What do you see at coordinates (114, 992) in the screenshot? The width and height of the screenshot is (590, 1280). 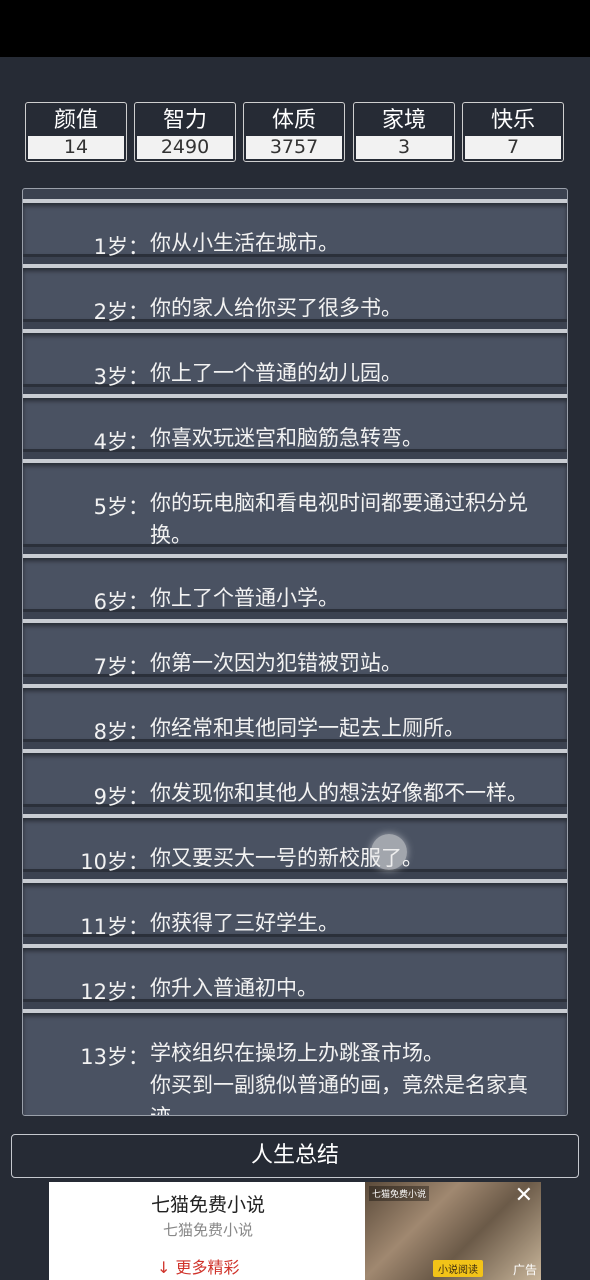 I see `log-age: 12岁：` at bounding box center [114, 992].